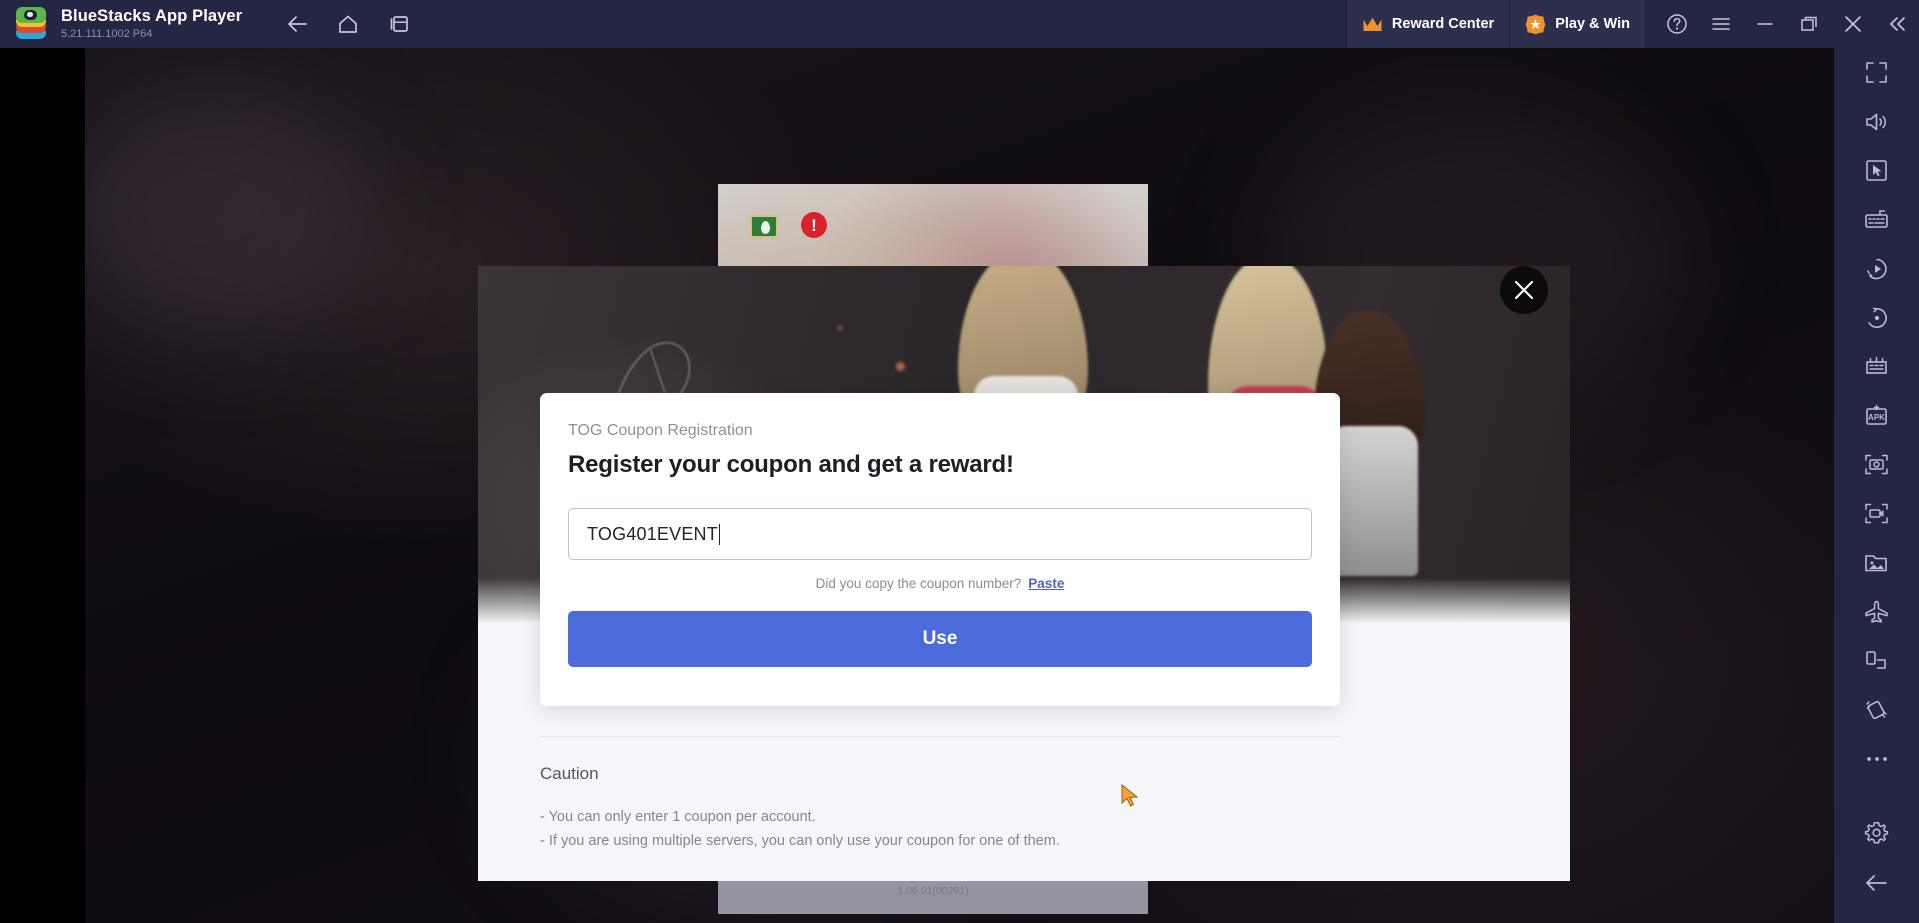 Image resolution: width=1919 pixels, height=923 pixels. Describe the element at coordinates (107, 34) in the screenshot. I see `app-version: 5.21.111.1002 P64` at that location.